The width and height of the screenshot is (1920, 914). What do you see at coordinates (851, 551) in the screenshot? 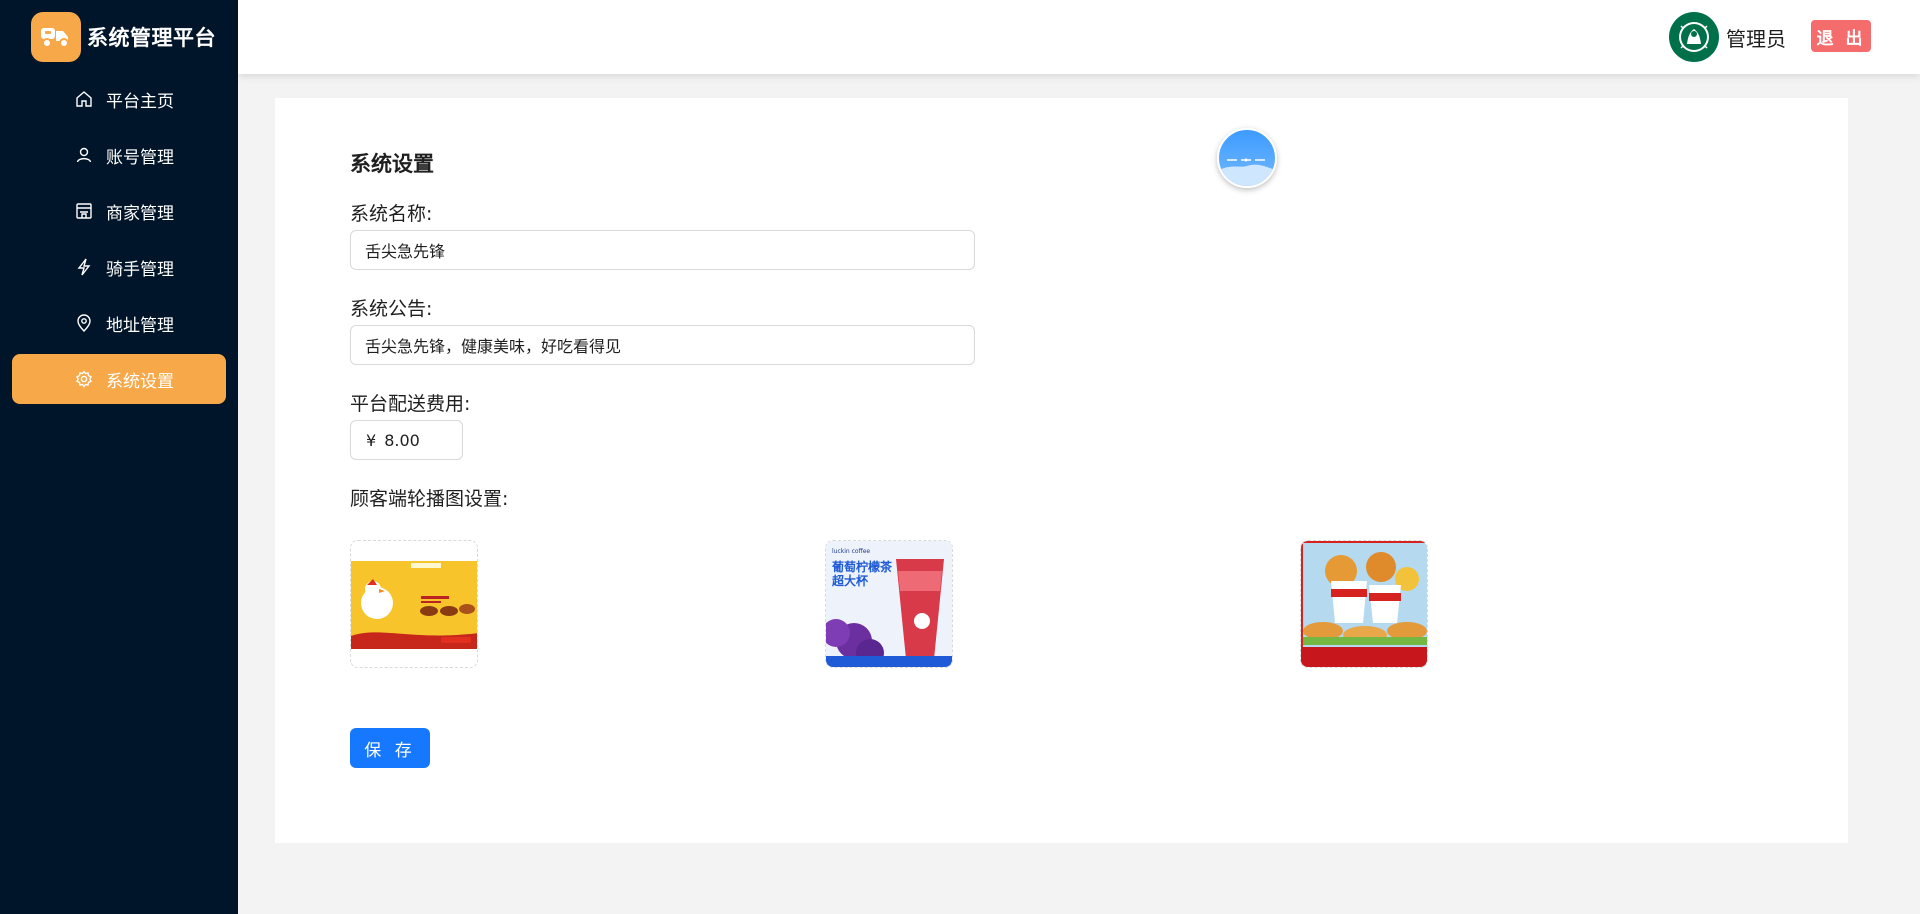
I see `luckin-brand-text: luckin coffee` at bounding box center [851, 551].